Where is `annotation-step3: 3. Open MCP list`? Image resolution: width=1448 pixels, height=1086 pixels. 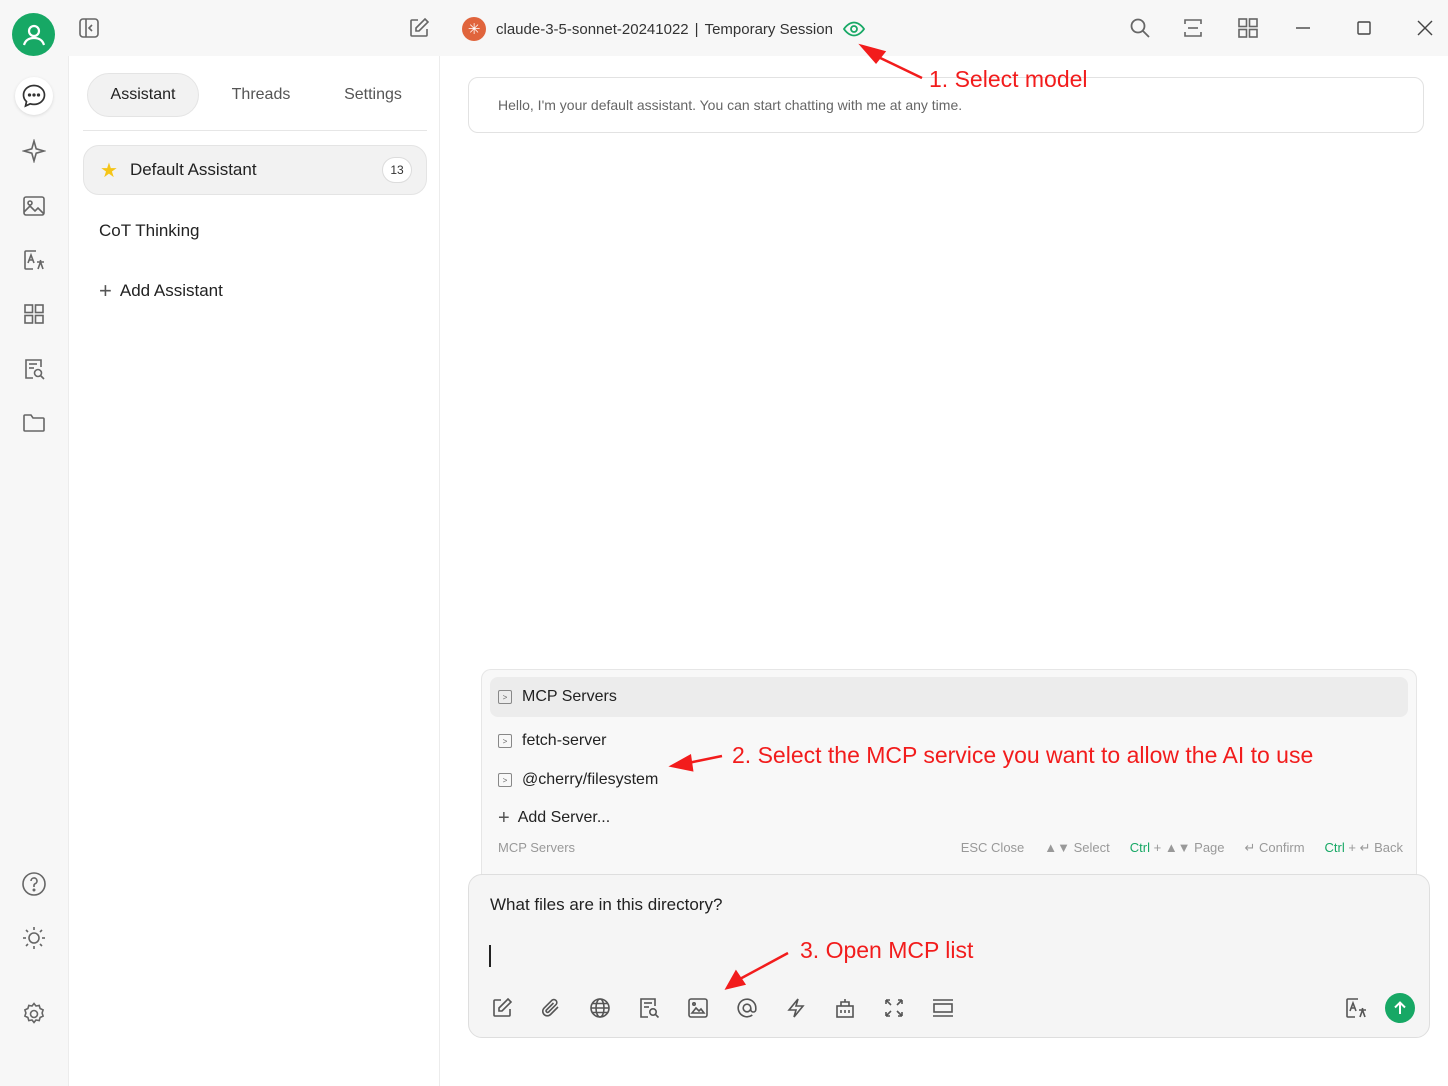
annotation-step3: 3. Open MCP list is located at coordinates (887, 950).